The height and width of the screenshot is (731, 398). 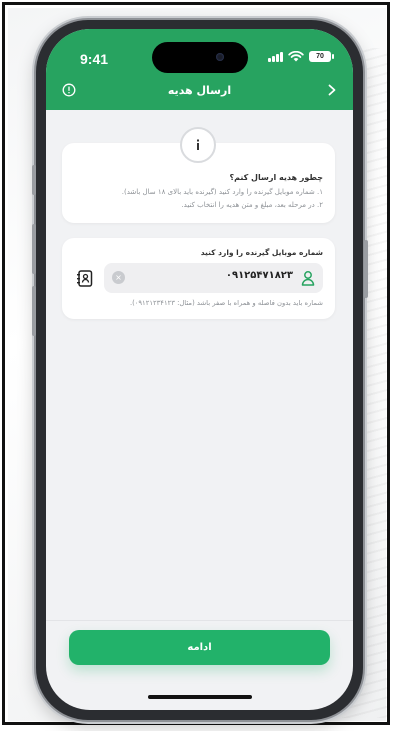 What do you see at coordinates (213, 278) in the screenshot?
I see `phone-number-input: × ۰۹۱۲۵۴۷۱۸۲۳` at bounding box center [213, 278].